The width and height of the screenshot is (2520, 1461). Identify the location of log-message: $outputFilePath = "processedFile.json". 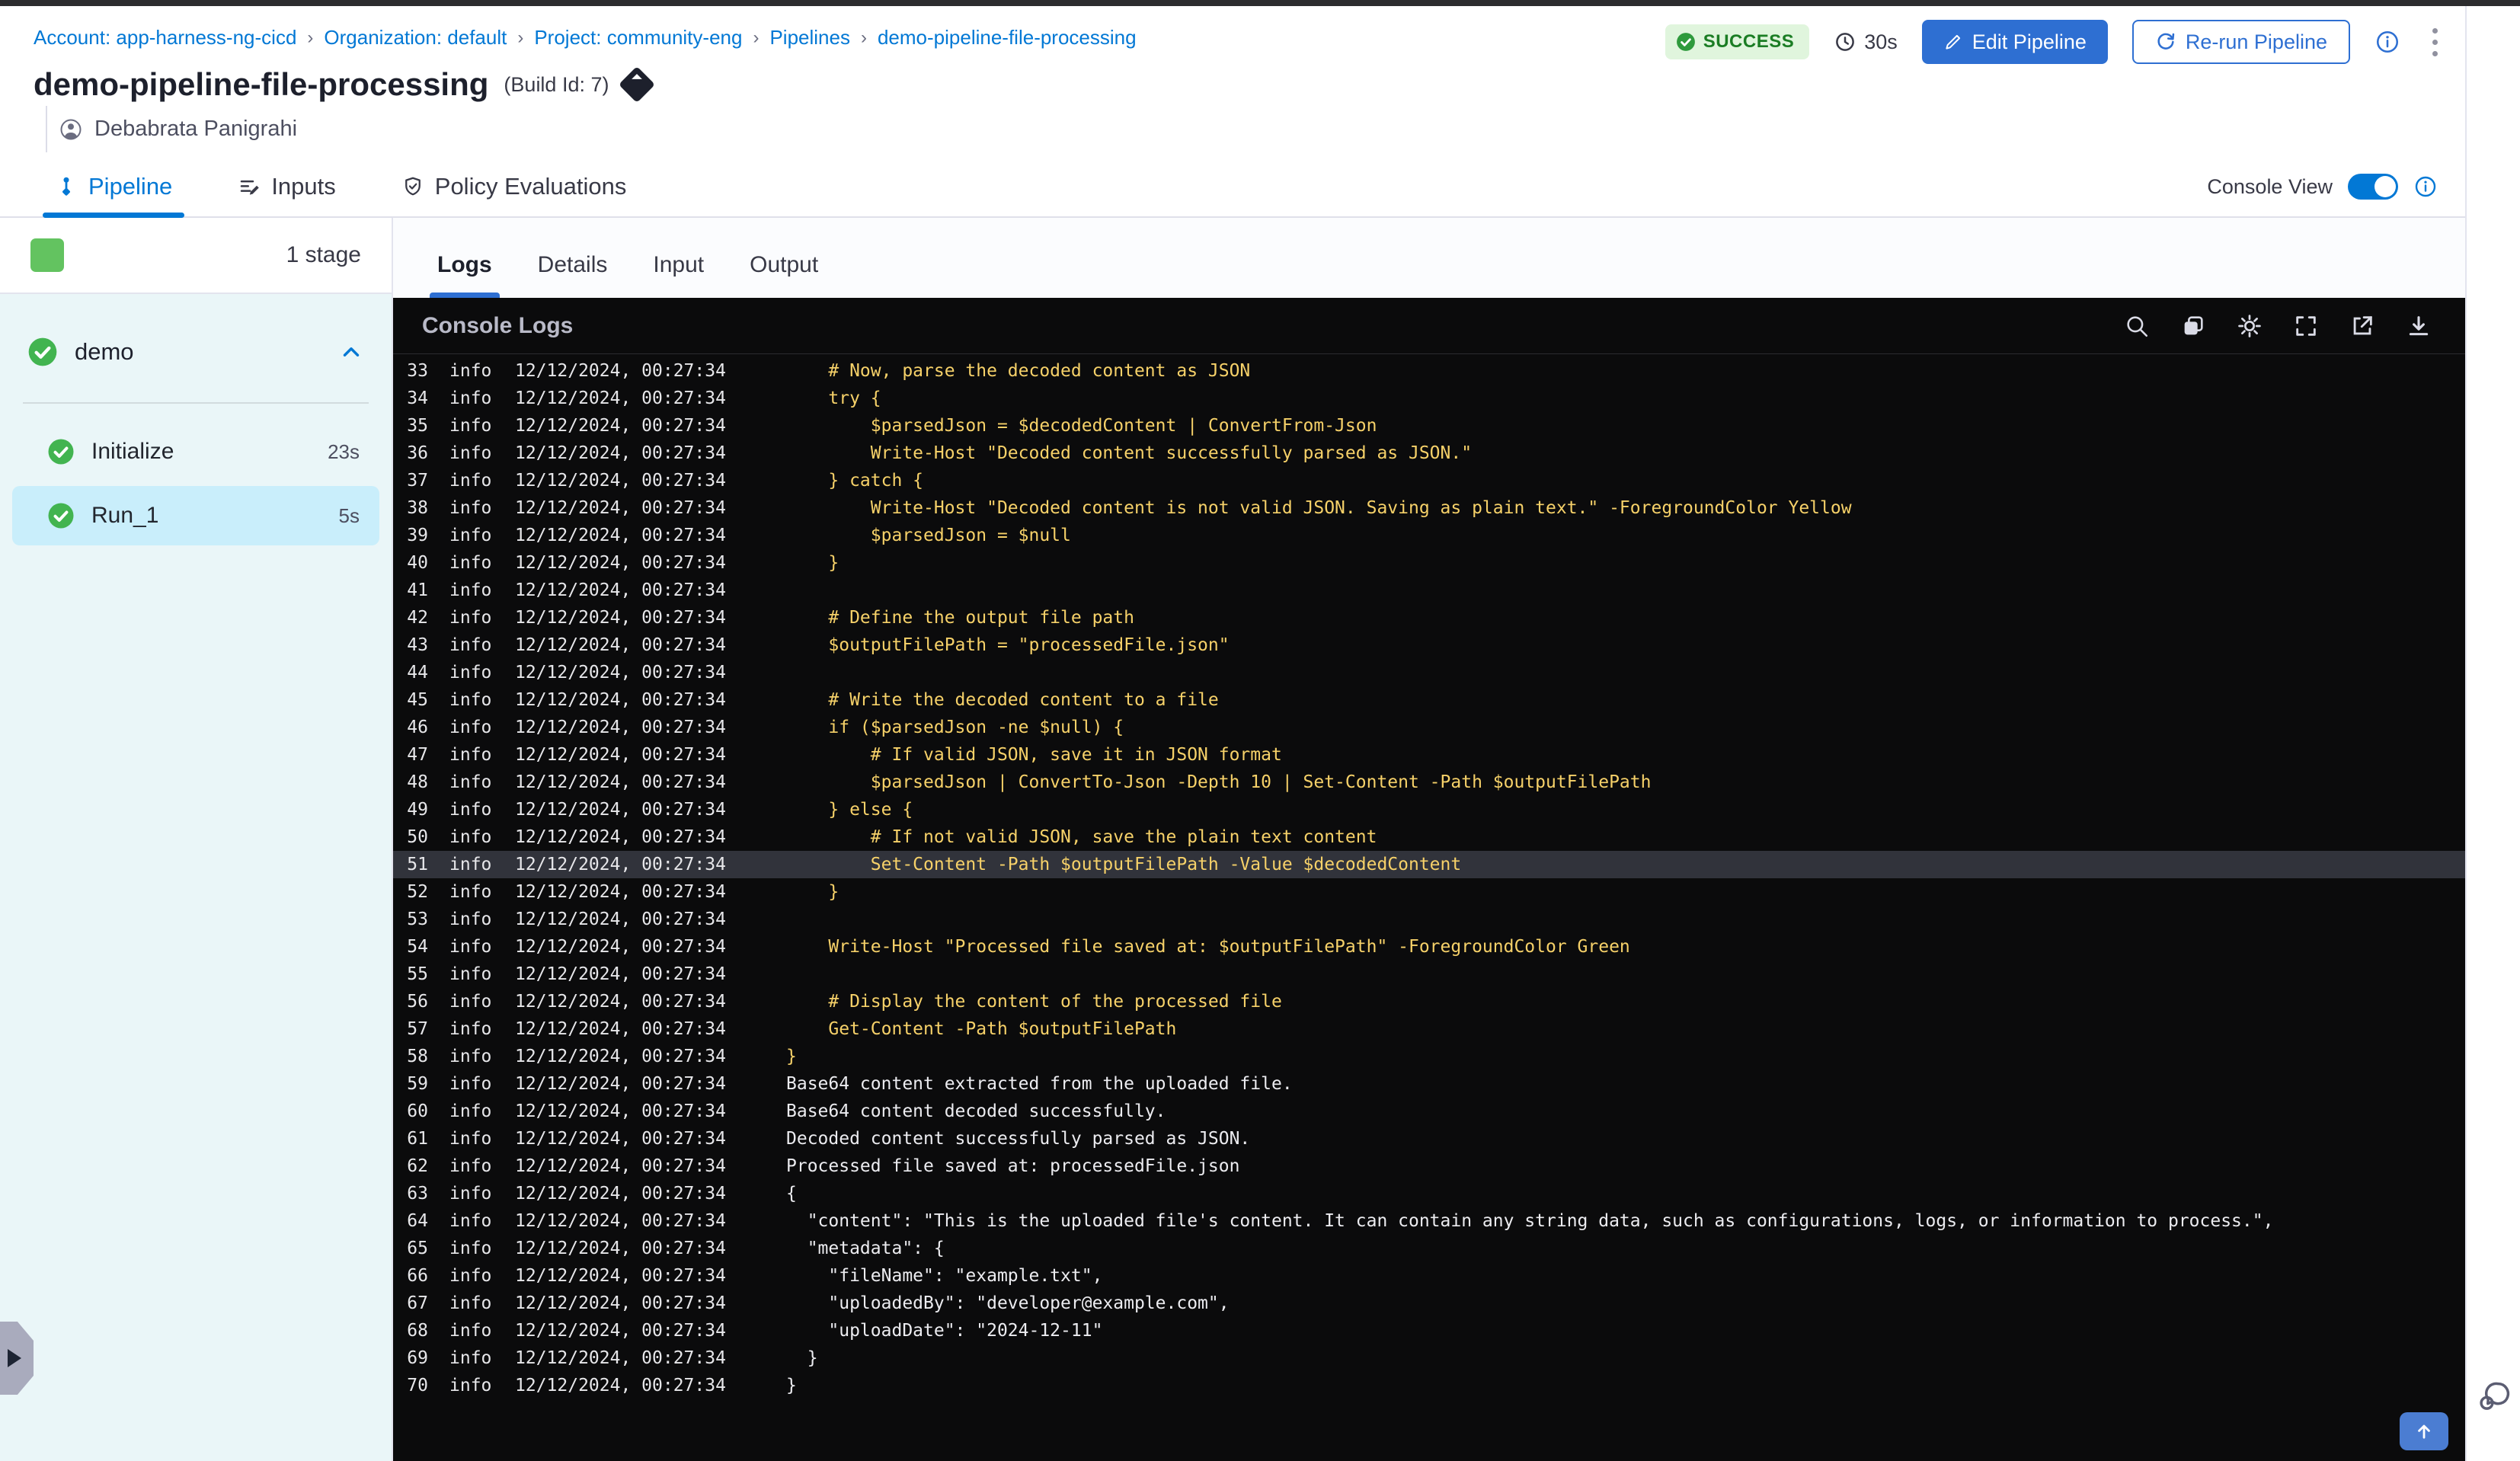
(1008, 645).